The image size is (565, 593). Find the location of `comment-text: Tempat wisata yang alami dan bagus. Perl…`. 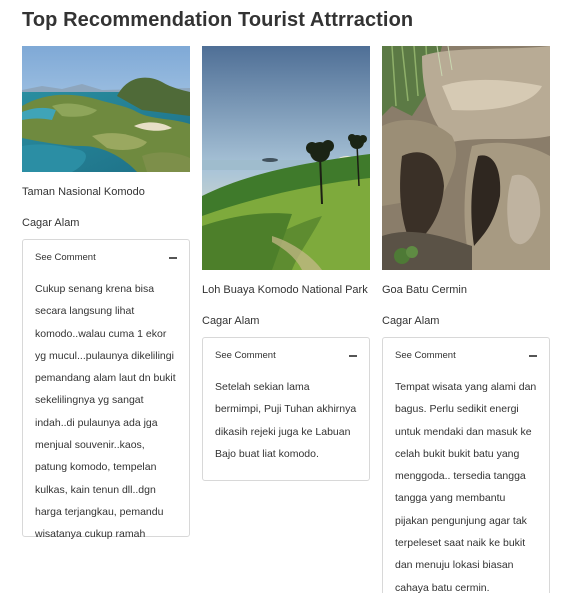

comment-text: Tempat wisata yang alami dan bagus. Perl… is located at coordinates (466, 487).